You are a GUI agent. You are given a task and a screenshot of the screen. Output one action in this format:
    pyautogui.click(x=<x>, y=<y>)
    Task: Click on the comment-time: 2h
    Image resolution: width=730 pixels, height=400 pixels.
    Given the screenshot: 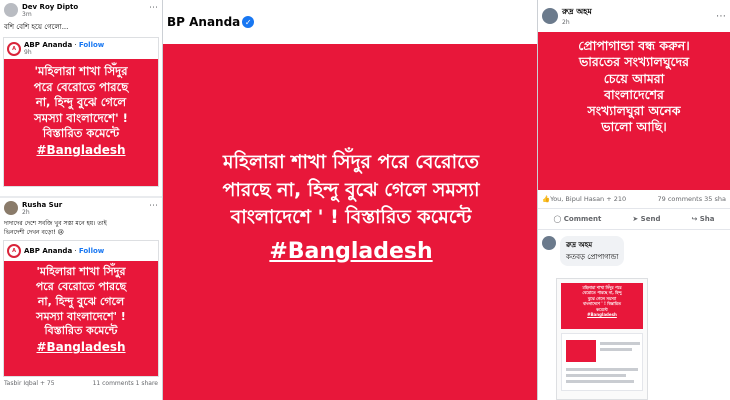 What is the action you would take?
    pyautogui.click(x=26, y=212)
    